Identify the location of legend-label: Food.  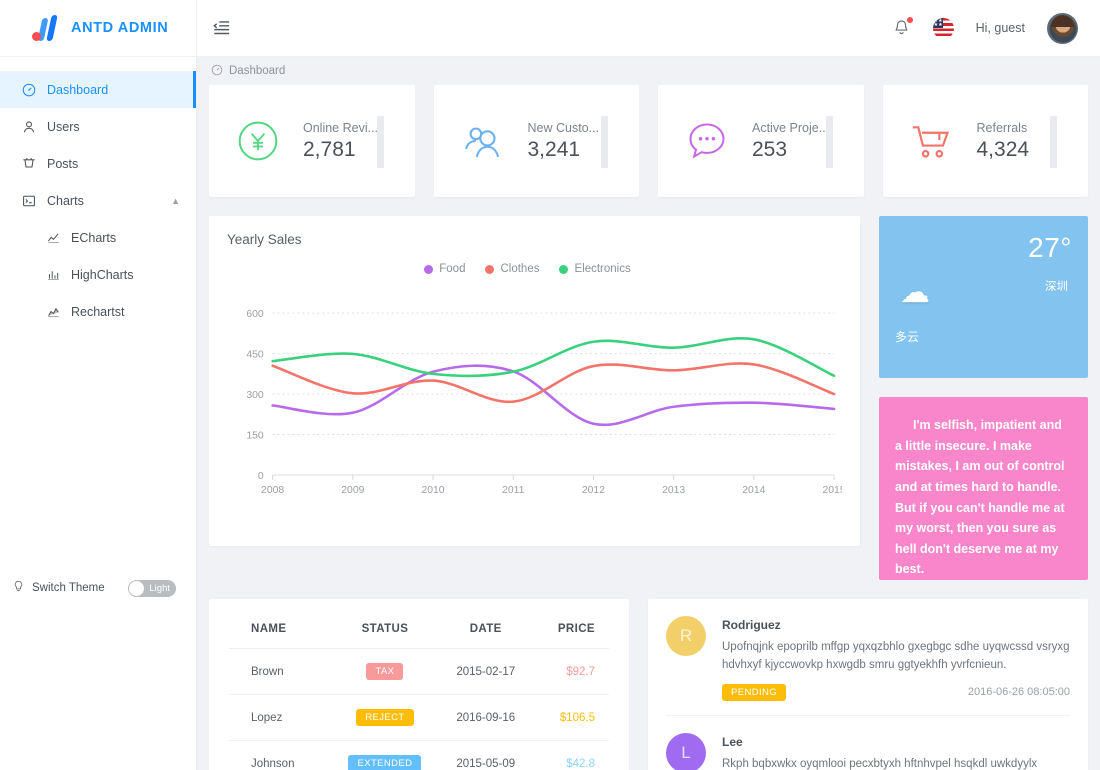
(452, 269).